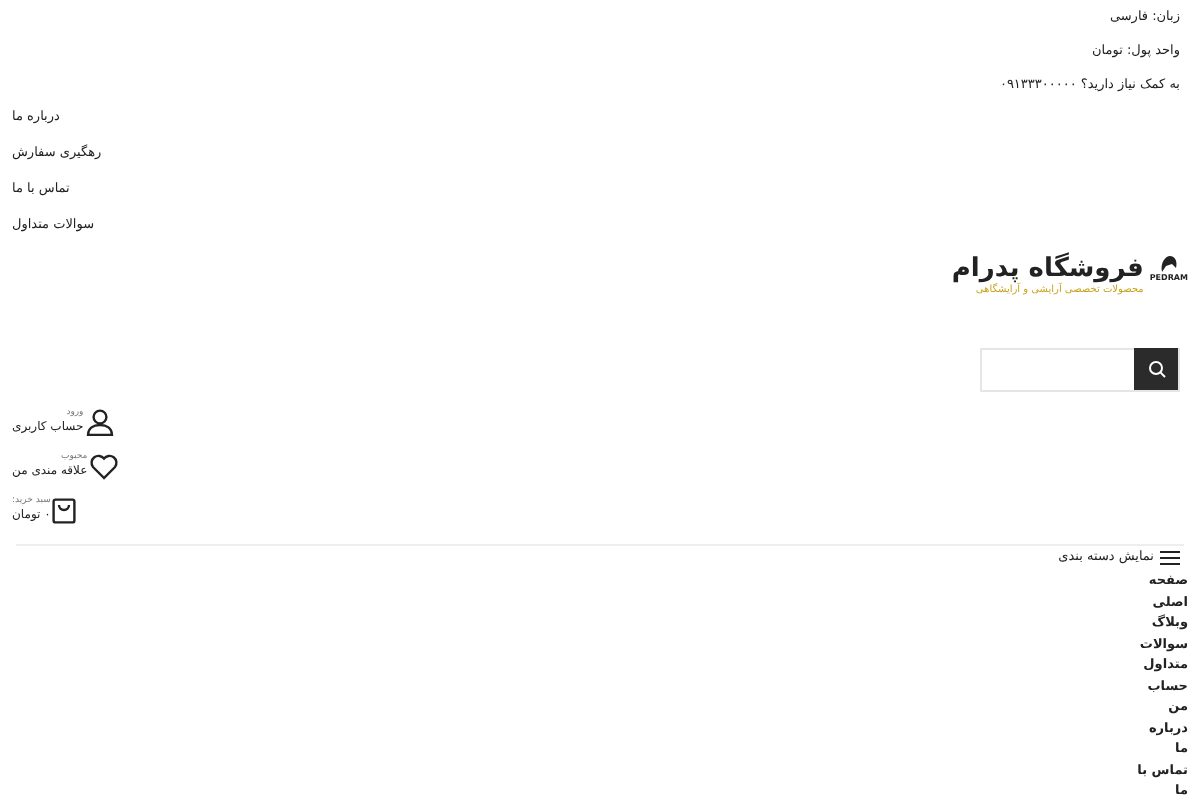 This screenshot has height=800, width=1200. I want to click on heart-icon, so click(103, 466).